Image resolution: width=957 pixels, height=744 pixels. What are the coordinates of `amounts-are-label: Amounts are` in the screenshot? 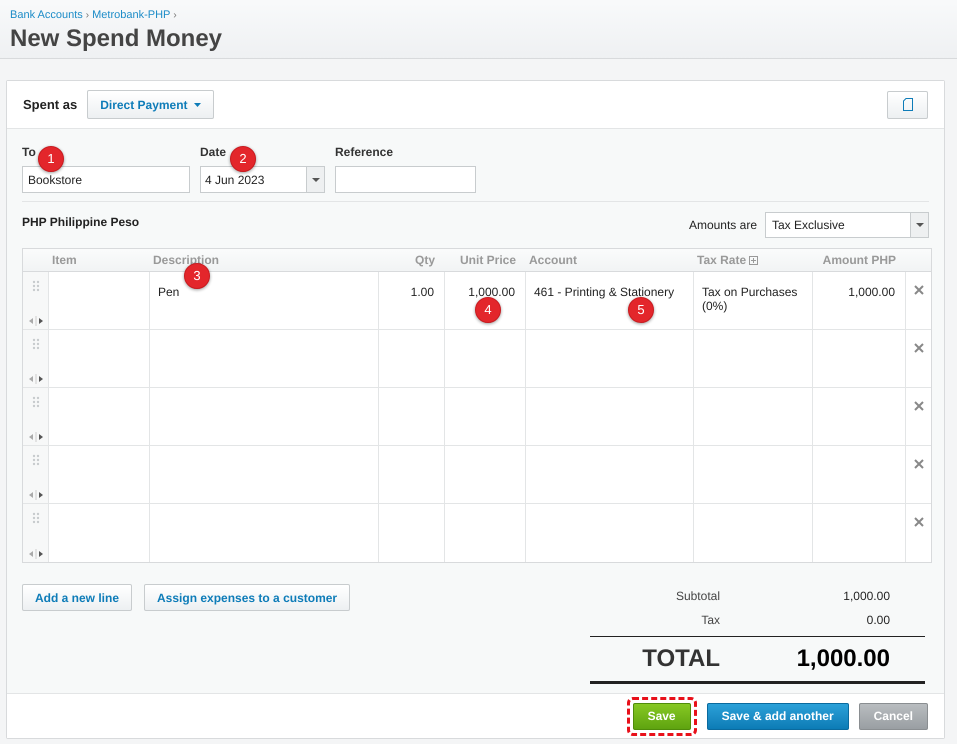 It's located at (722, 225).